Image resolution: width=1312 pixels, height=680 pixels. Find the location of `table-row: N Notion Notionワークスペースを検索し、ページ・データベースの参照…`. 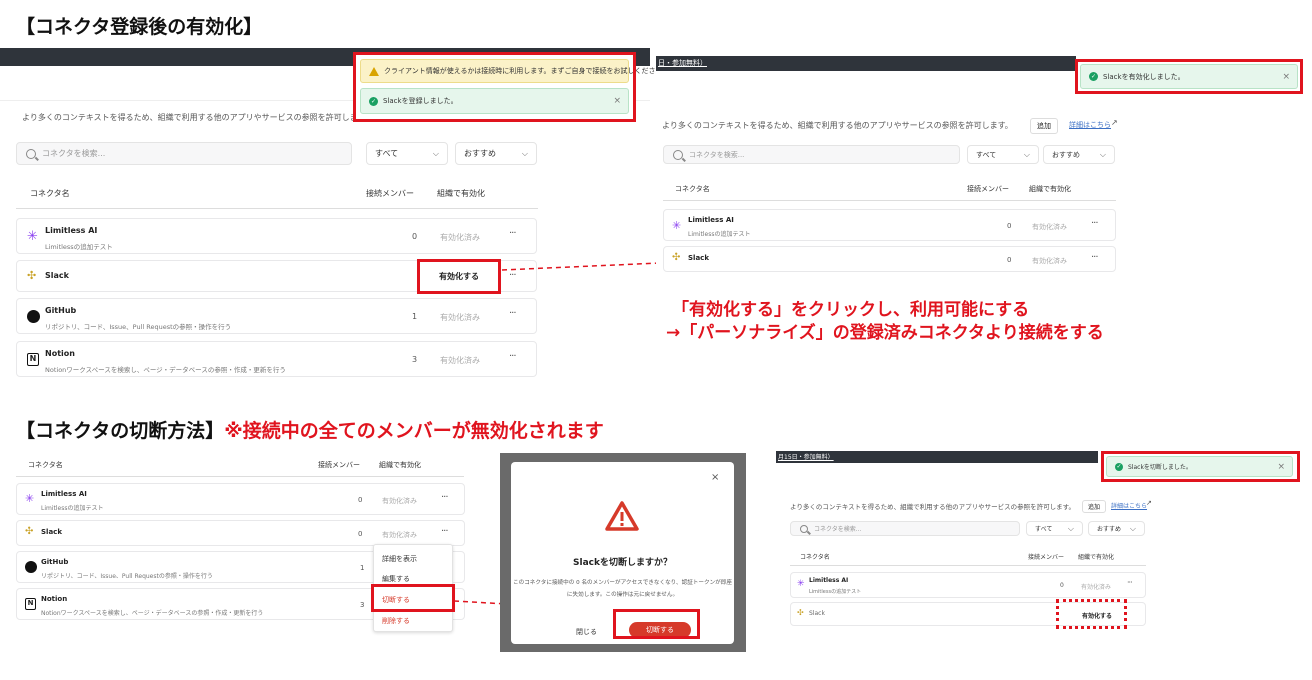

table-row: N Notion Notionワークスペースを検索し、ページ・データベースの参照… is located at coordinates (276, 359).